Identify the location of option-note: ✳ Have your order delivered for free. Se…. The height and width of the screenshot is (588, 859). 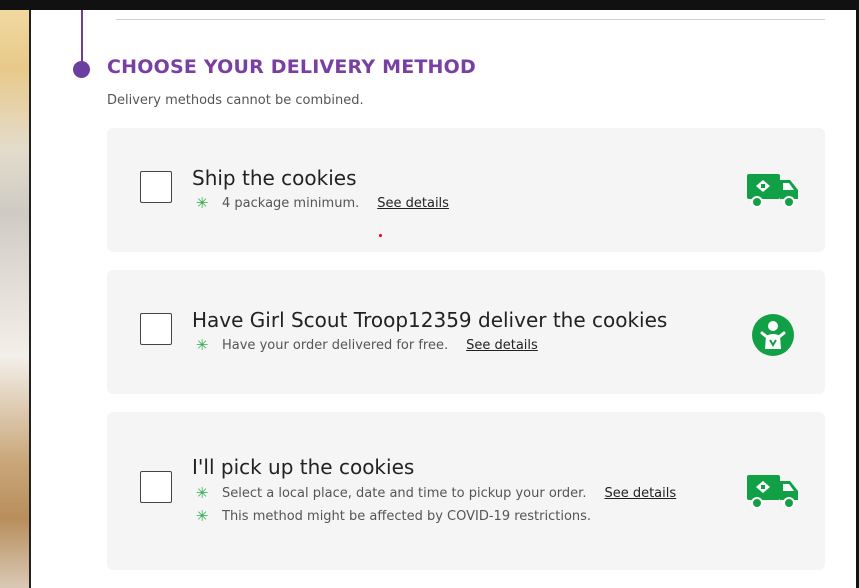
(365, 345).